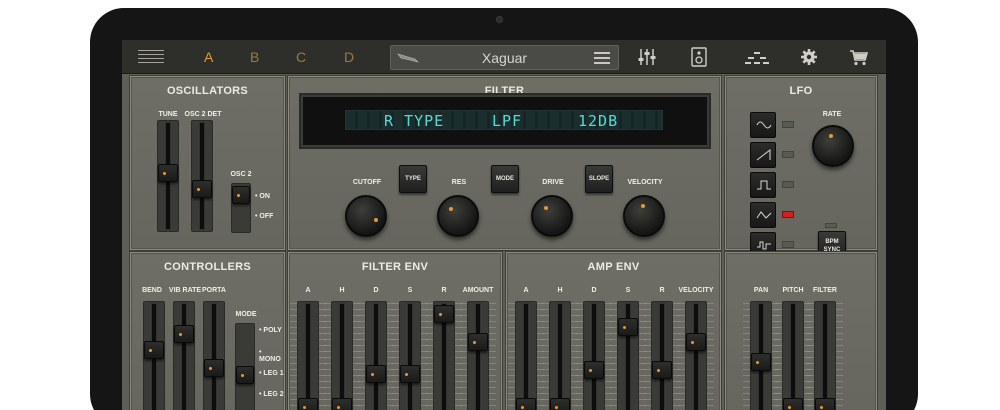 The width and height of the screenshot is (1000, 410). I want to click on filter-env-panel: FILTER ENV A H D S R AMOUNT, so click(395, 331).